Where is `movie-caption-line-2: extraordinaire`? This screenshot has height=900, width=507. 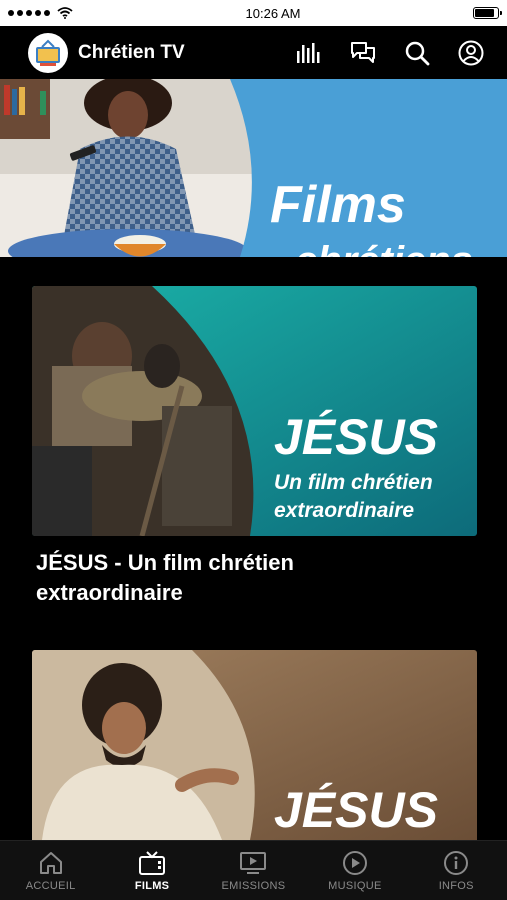 movie-caption-line-2: extraordinaire is located at coordinates (109, 592).